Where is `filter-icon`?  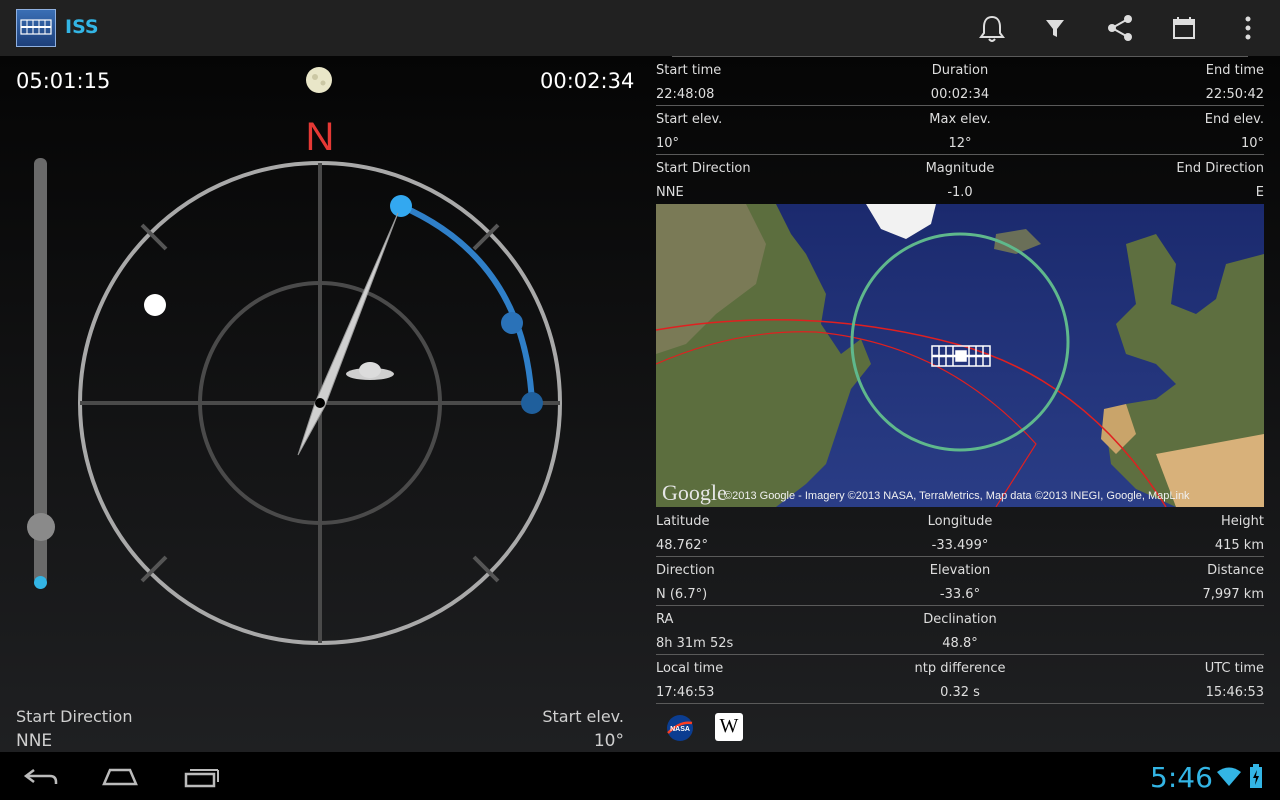 filter-icon is located at coordinates (1055, 28).